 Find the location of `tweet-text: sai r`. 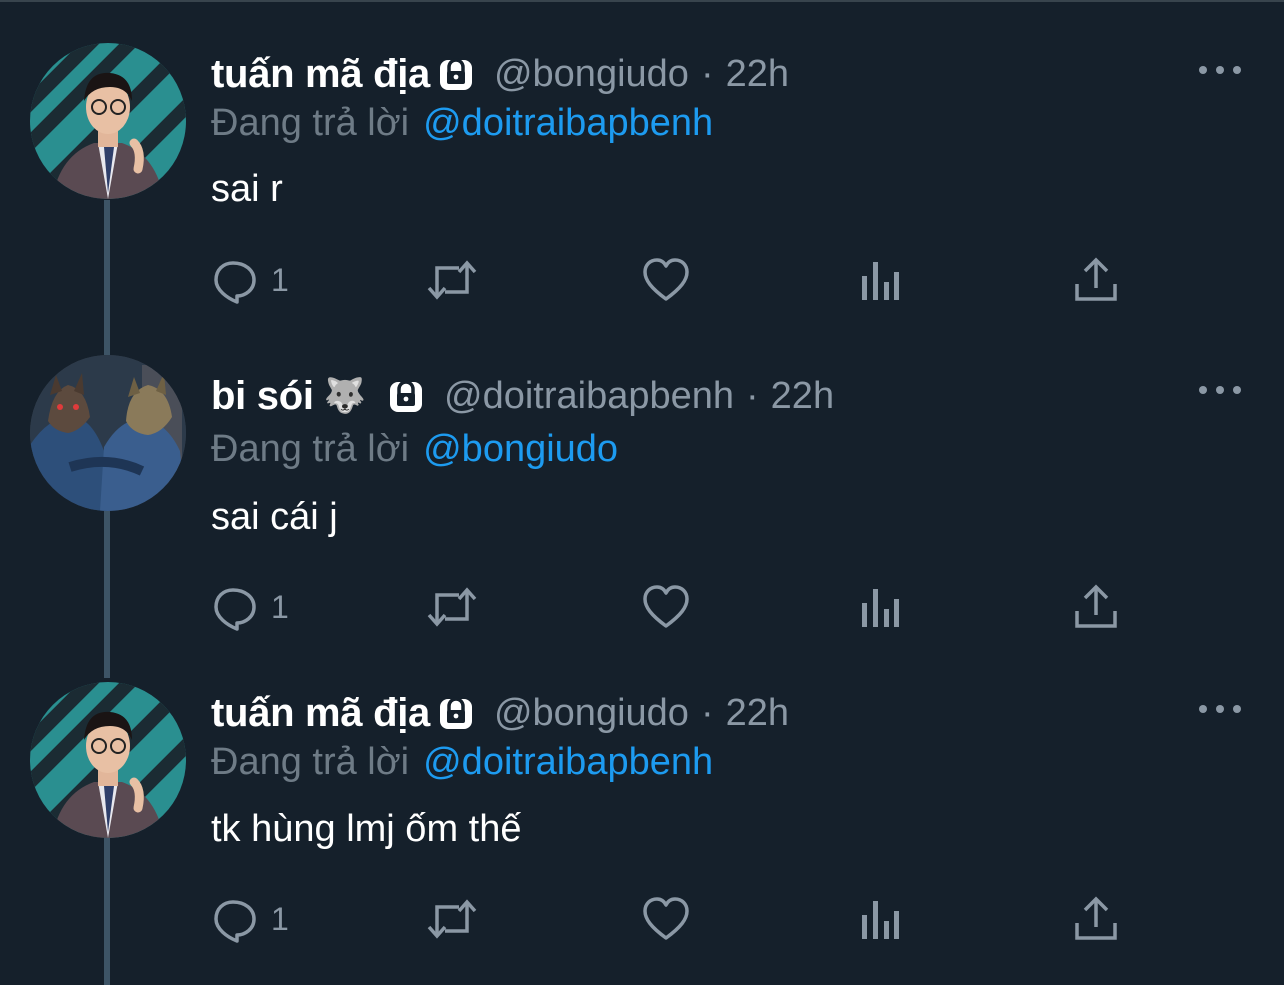

tweet-text: sai r is located at coordinates (247, 189).